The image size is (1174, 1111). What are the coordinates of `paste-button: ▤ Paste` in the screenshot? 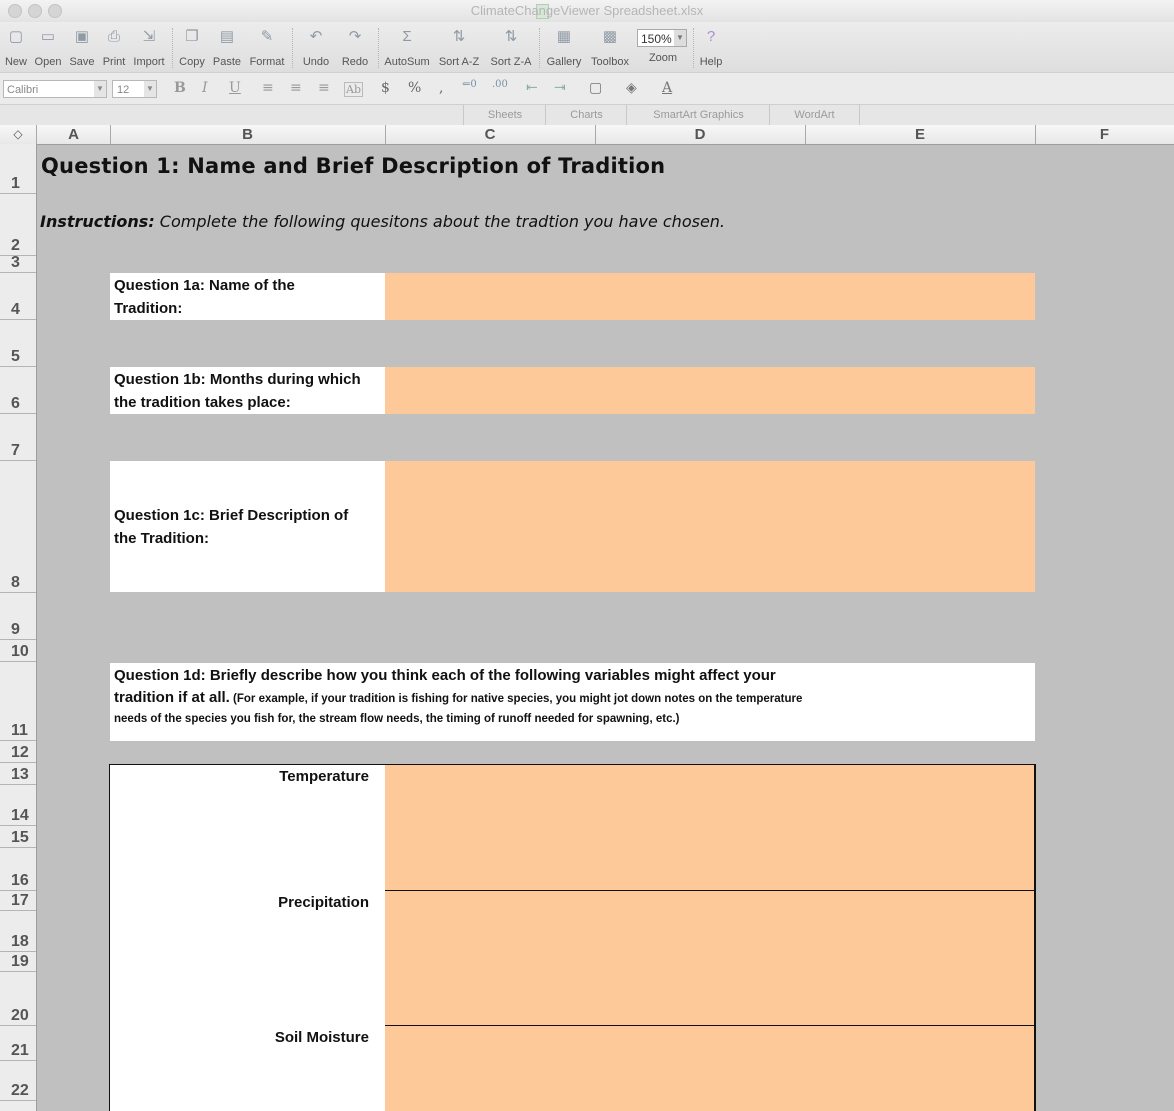 It's located at (227, 47).